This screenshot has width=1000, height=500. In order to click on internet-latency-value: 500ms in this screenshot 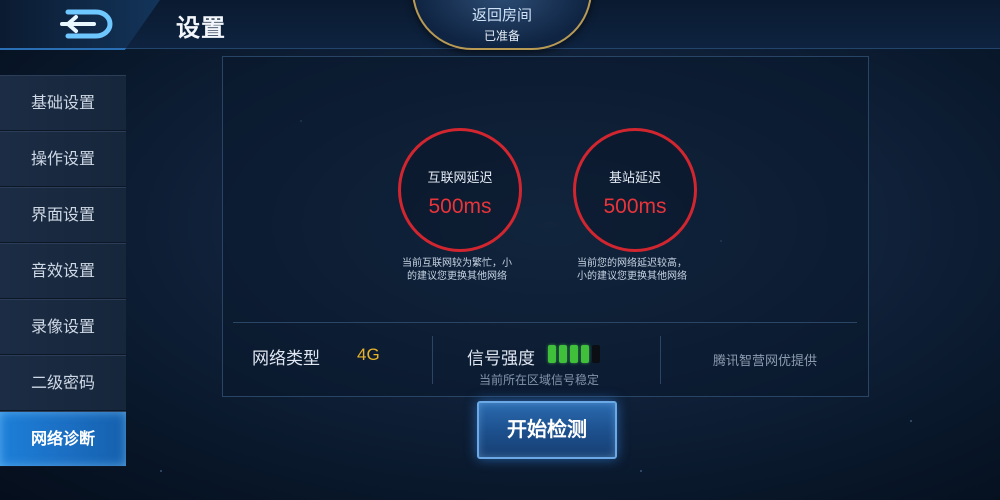, I will do `click(460, 206)`.